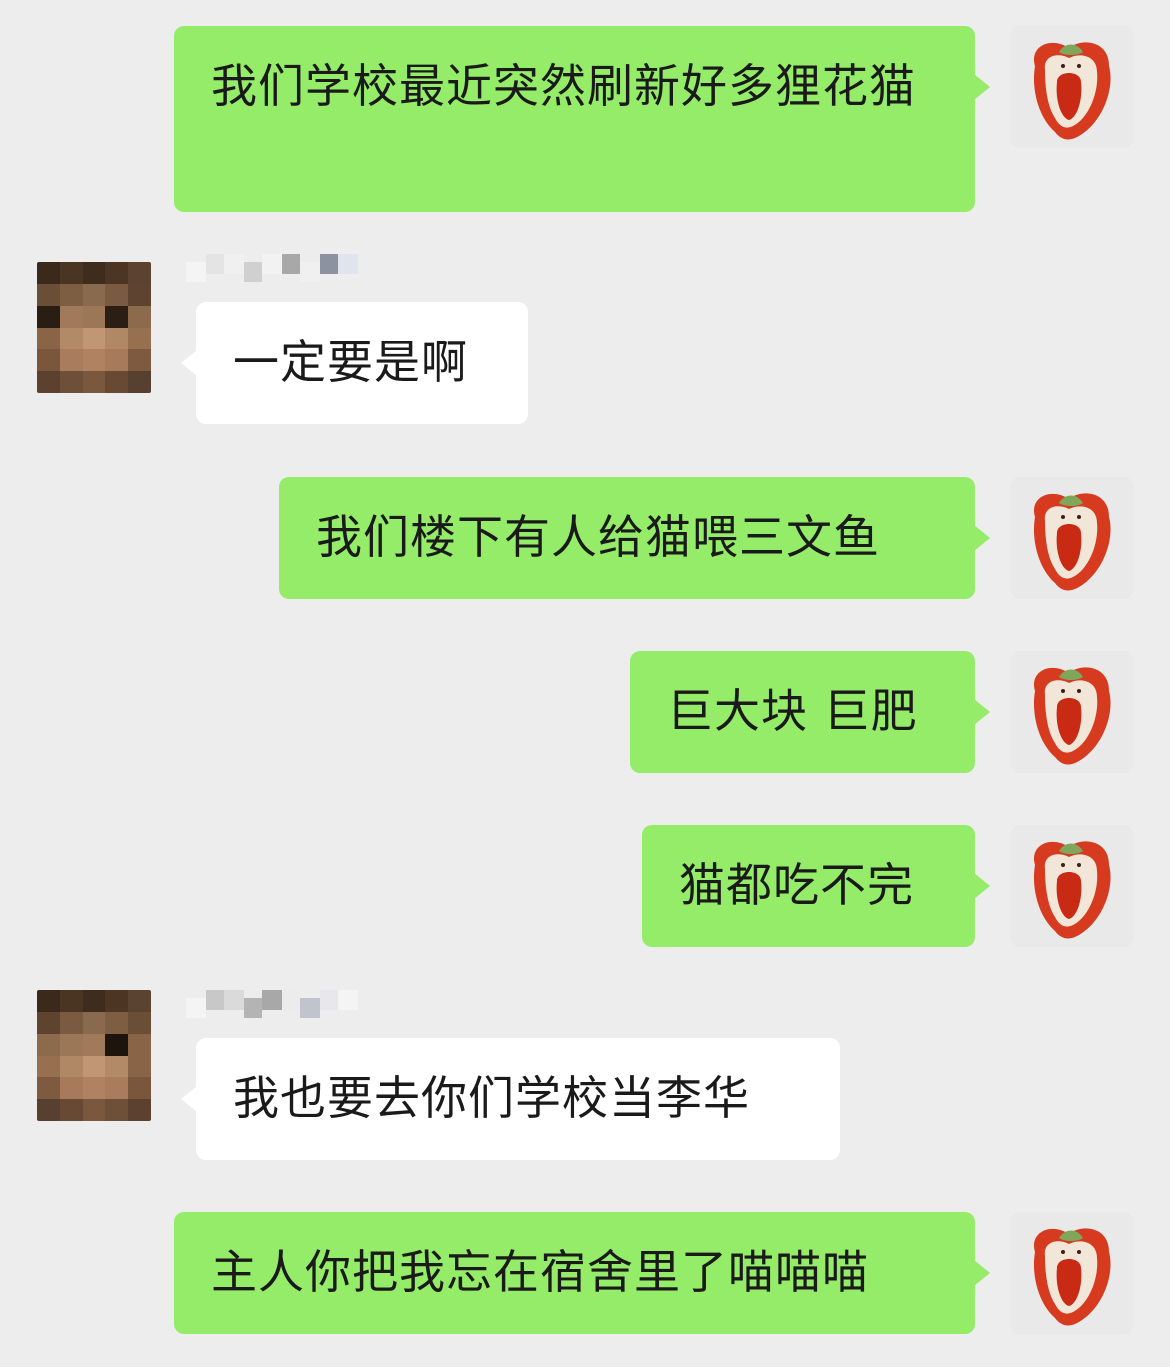 This screenshot has height=1367, width=1170. What do you see at coordinates (792, 711) in the screenshot?
I see `message-text: 巨大块 巨肥` at bounding box center [792, 711].